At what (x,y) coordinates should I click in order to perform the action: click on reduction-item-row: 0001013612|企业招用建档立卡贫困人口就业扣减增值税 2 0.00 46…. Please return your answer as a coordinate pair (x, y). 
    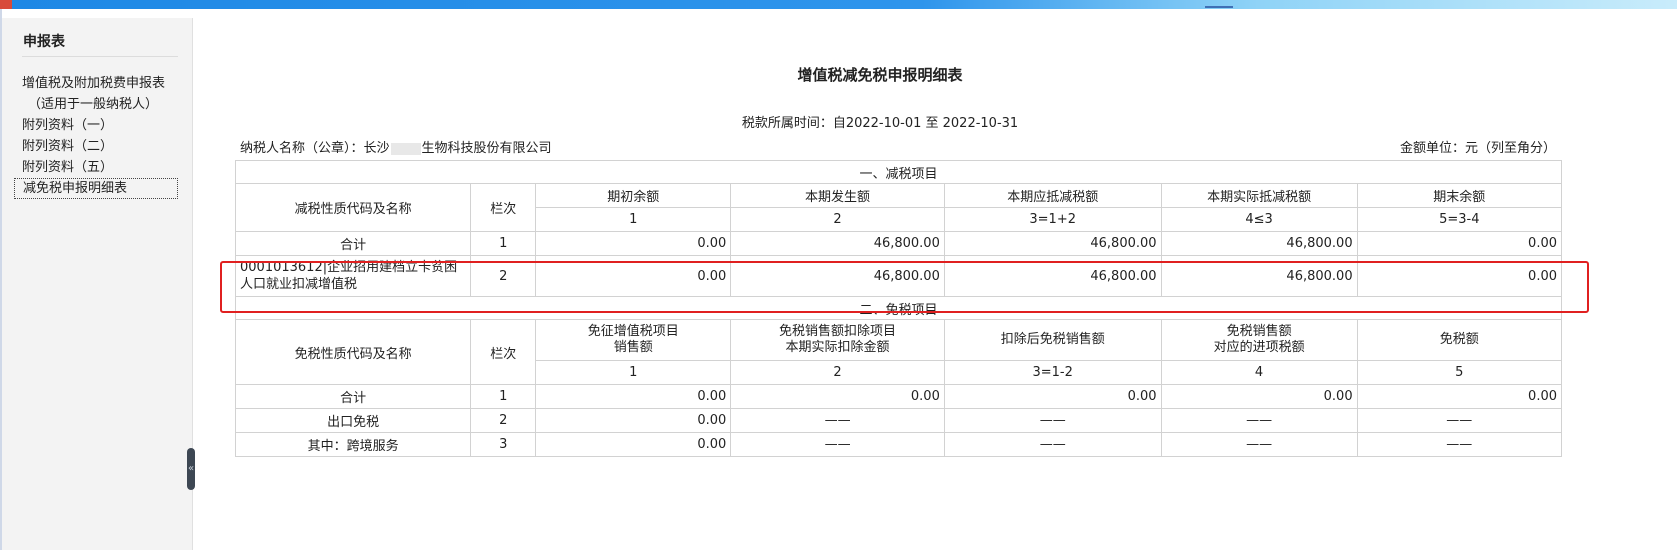
    Looking at the image, I should click on (898, 276).